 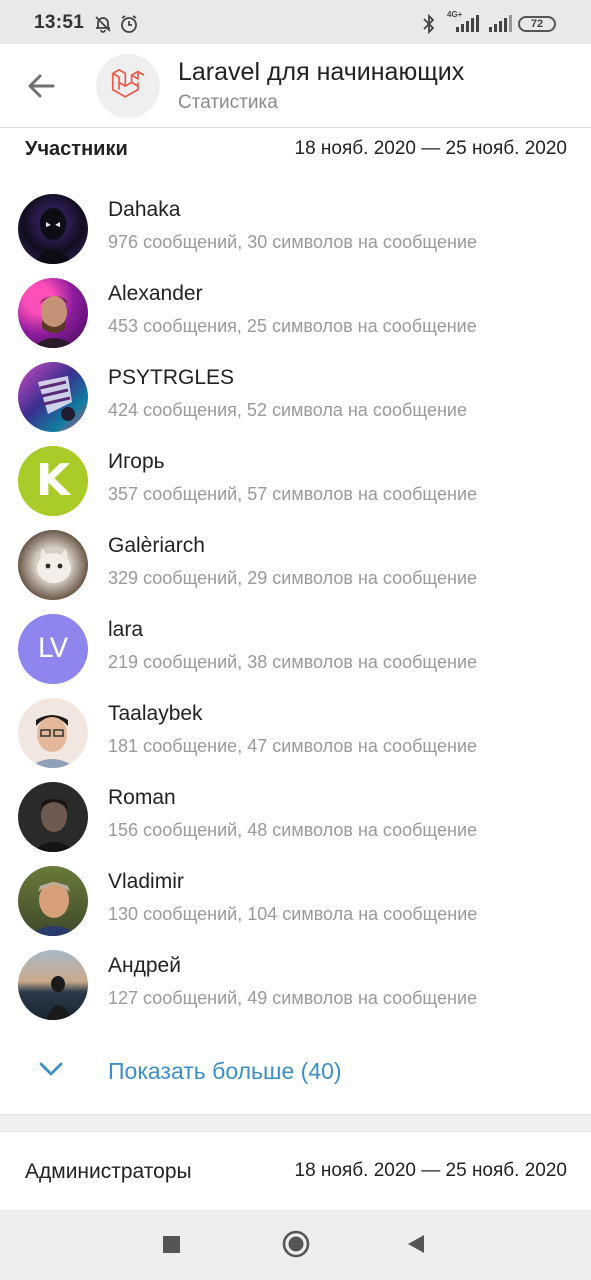 I want to click on back-button, so click(x=41, y=86).